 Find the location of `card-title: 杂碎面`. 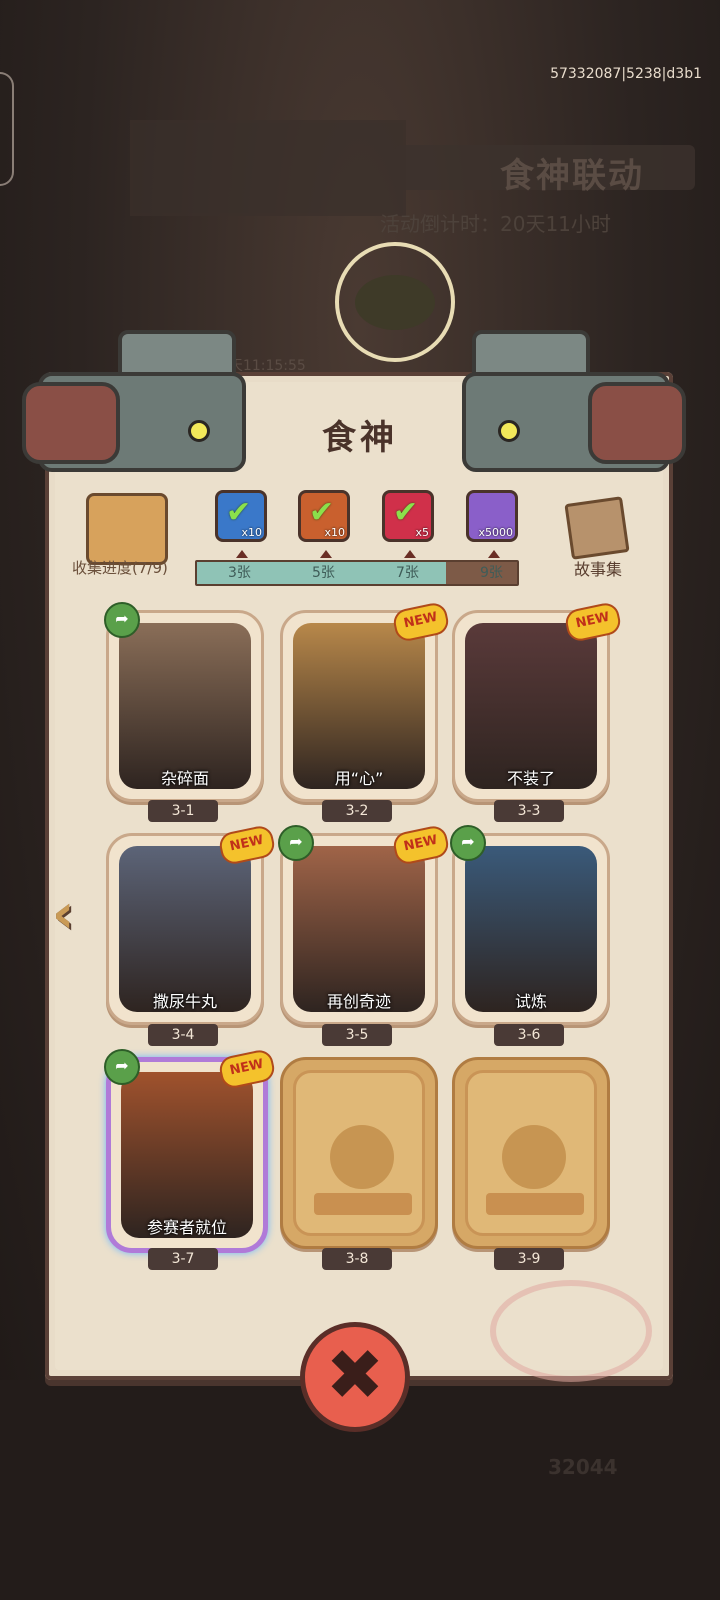

card-title: 杂碎面 is located at coordinates (184, 778).